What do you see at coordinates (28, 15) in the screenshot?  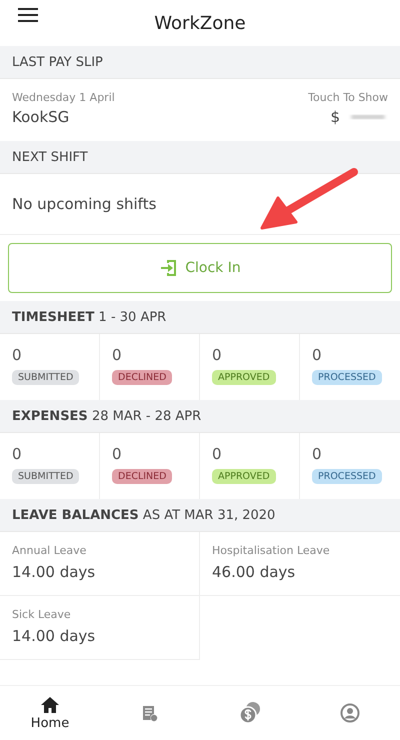 I see `menu-icon` at bounding box center [28, 15].